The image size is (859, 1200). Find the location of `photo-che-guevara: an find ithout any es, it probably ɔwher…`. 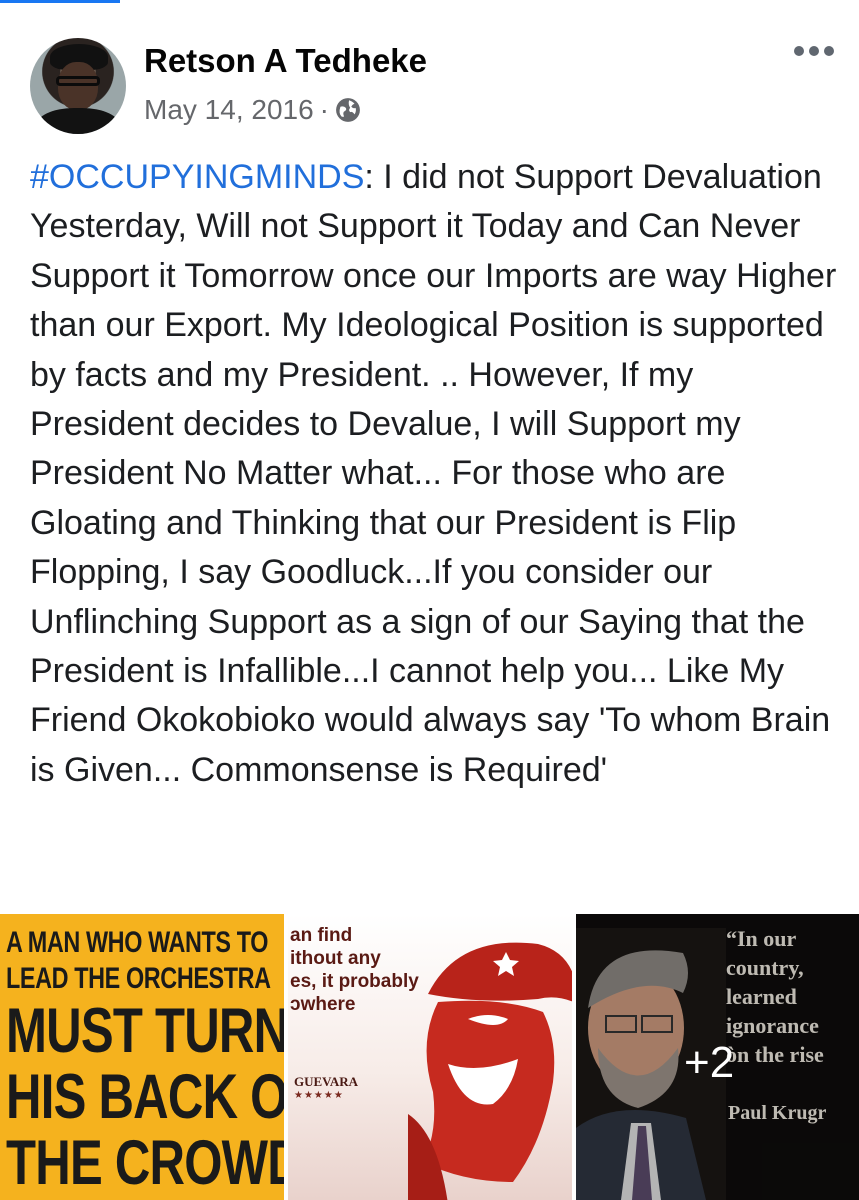

photo-che-guevara: an find ithout any es, it probably ɔwher… is located at coordinates (430, 1057).